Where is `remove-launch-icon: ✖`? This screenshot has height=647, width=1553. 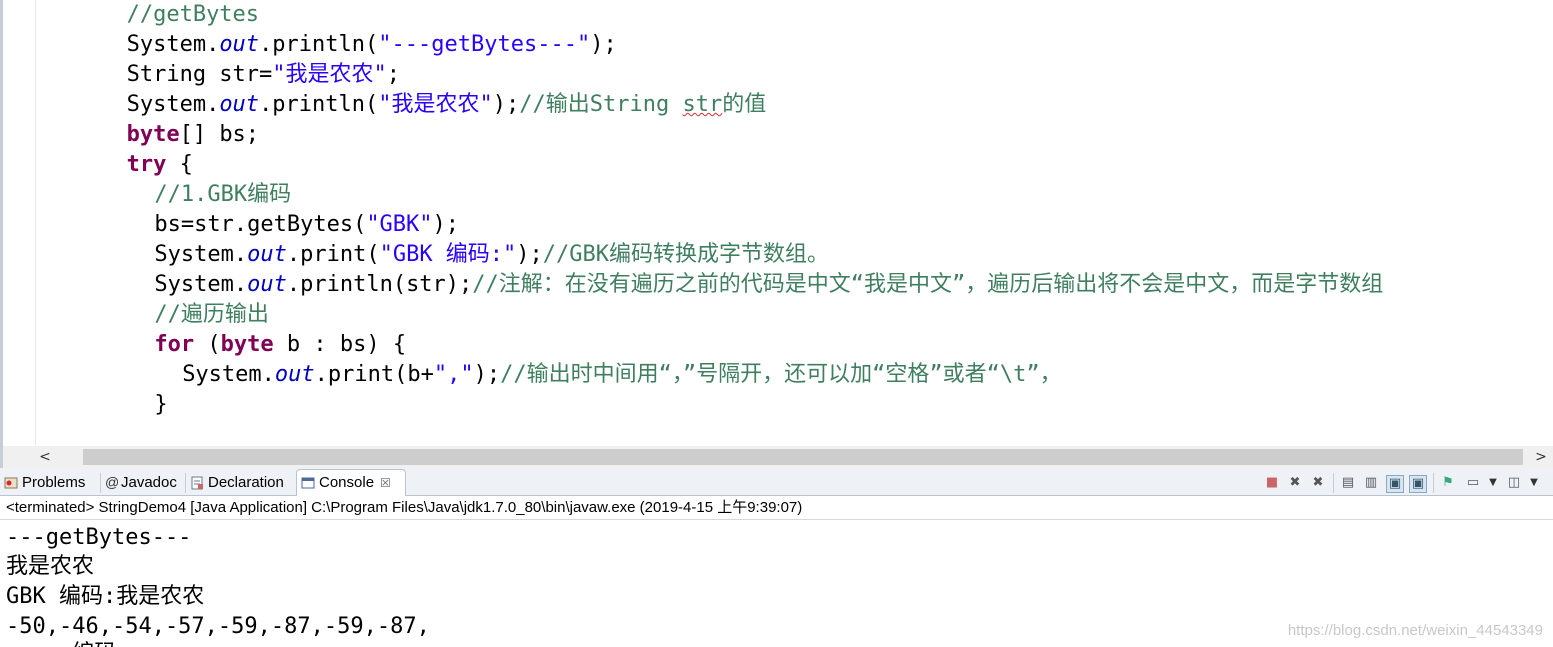
remove-launch-icon: ✖ is located at coordinates (1295, 483).